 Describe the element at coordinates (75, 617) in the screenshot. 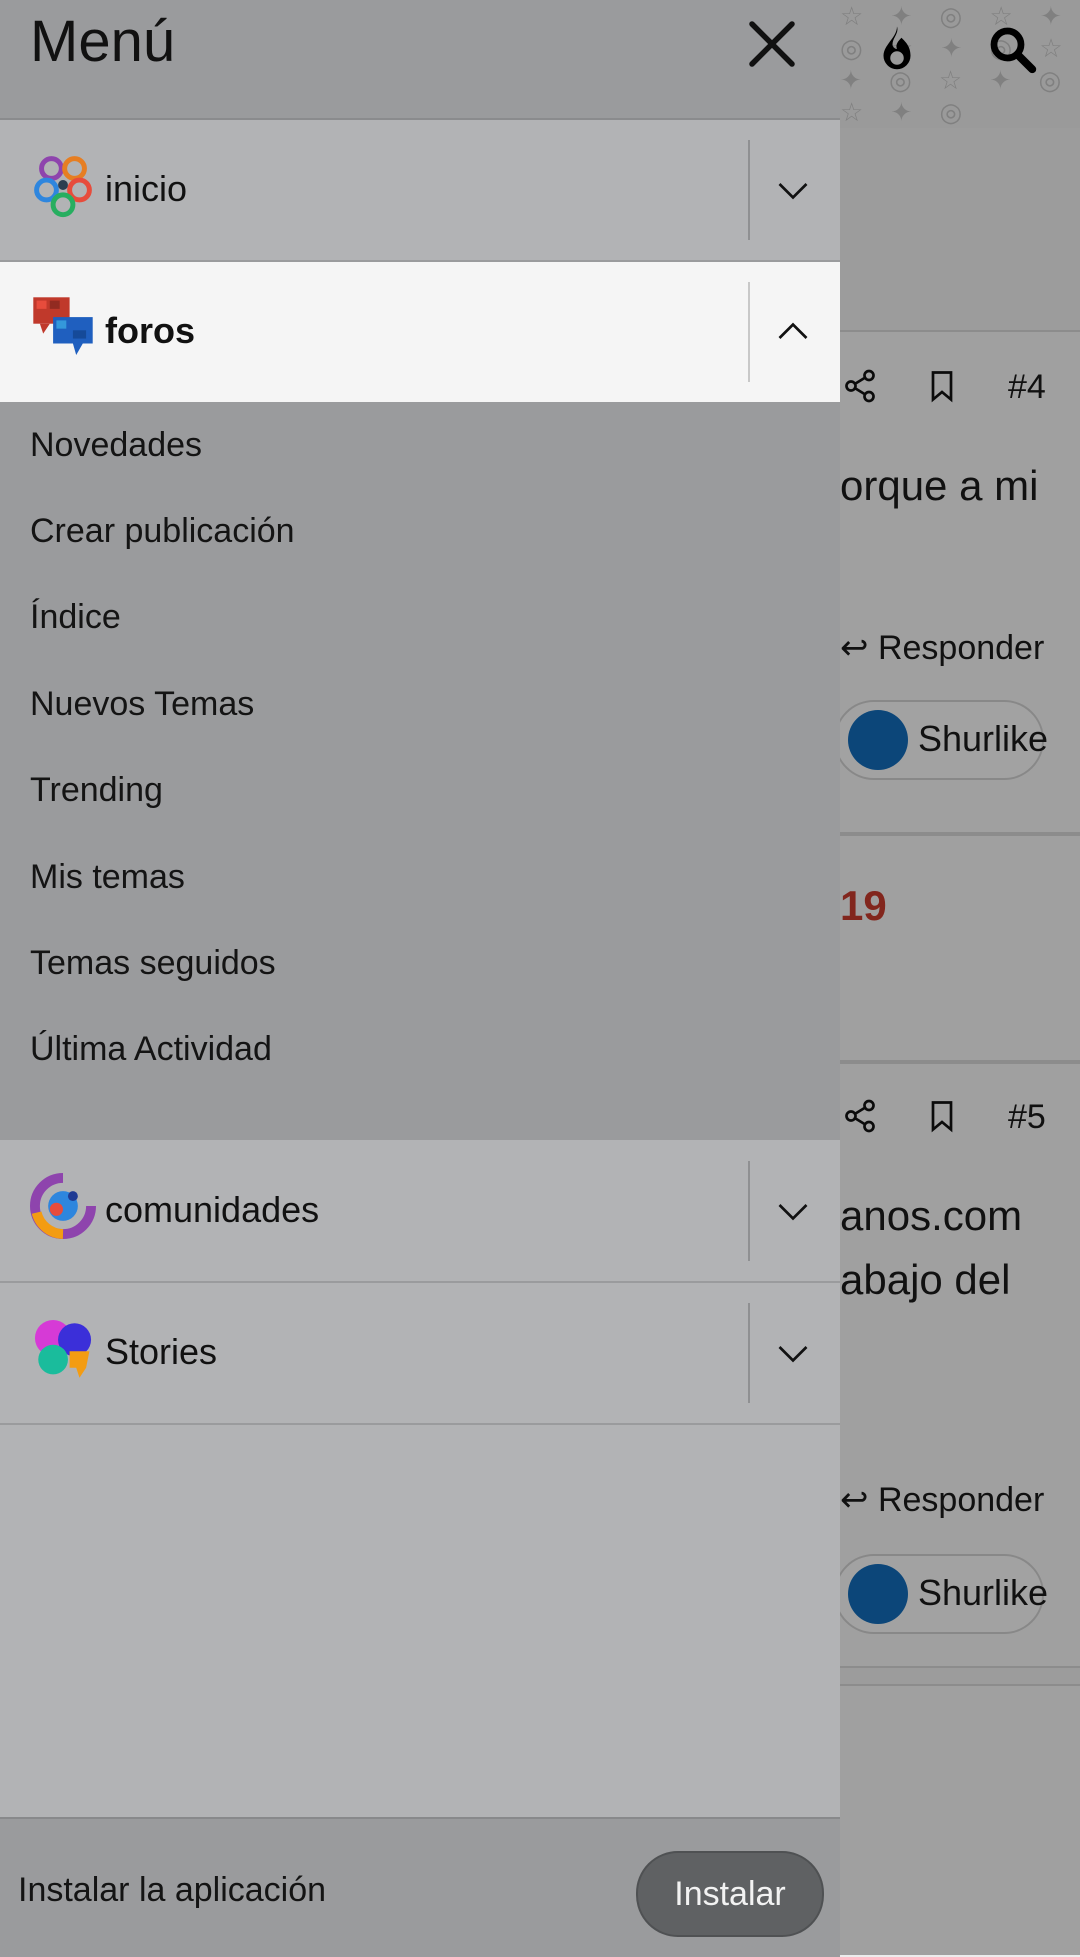

I see `submenu-item-indice: Índice` at that location.